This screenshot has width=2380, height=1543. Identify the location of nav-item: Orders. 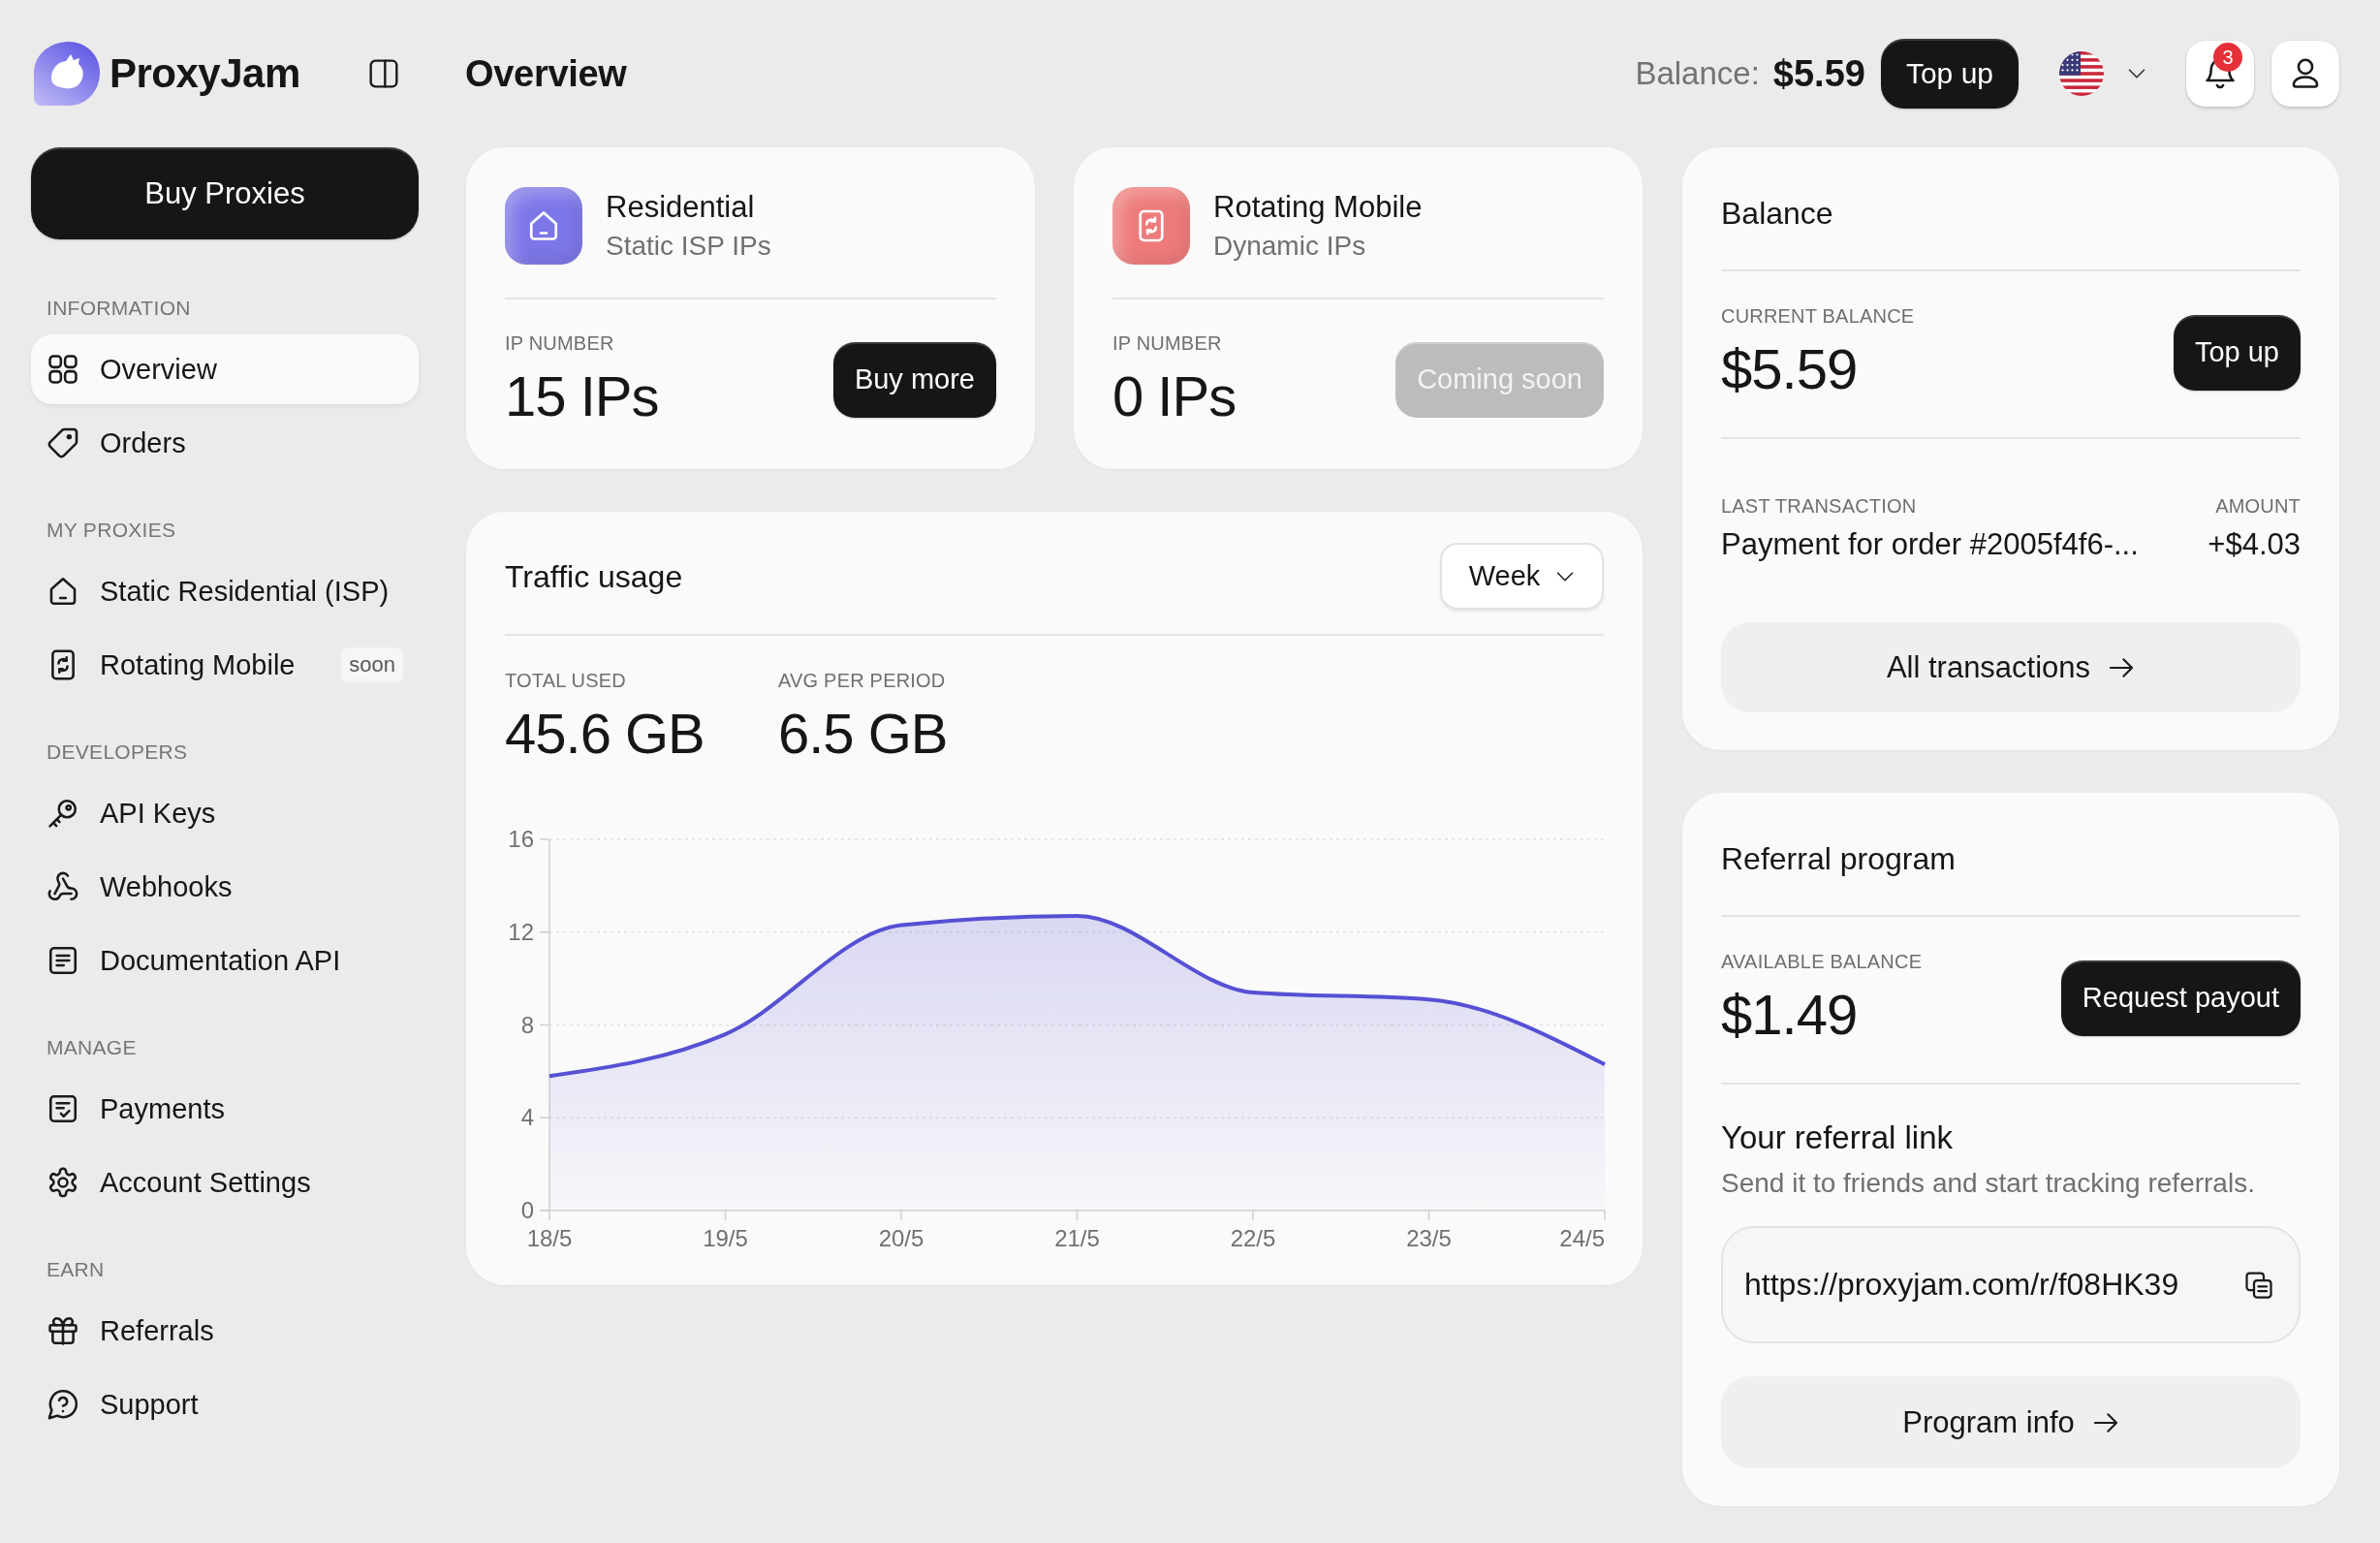
(225, 443).